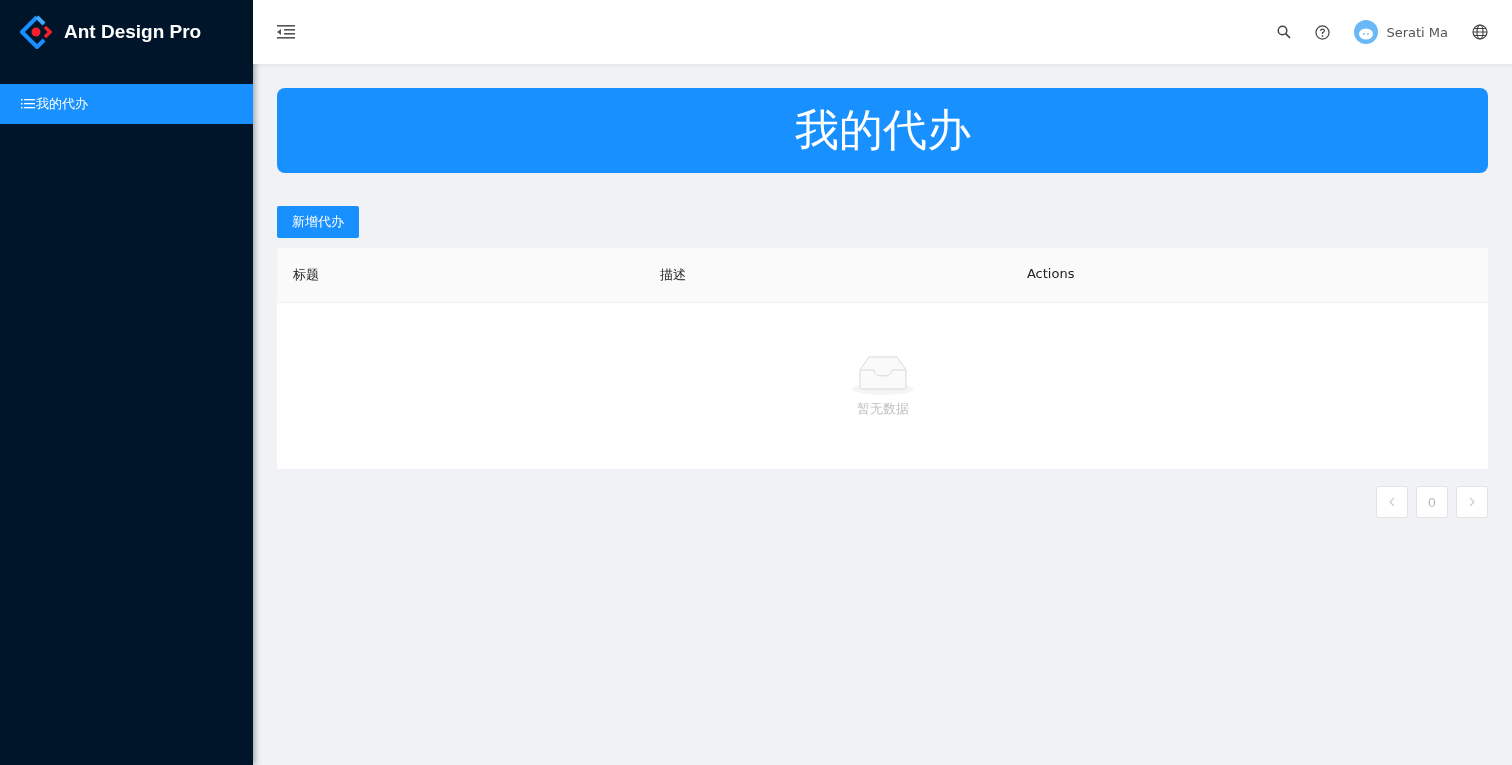  I want to click on empty-message: 暂无数据, so click(882, 409).